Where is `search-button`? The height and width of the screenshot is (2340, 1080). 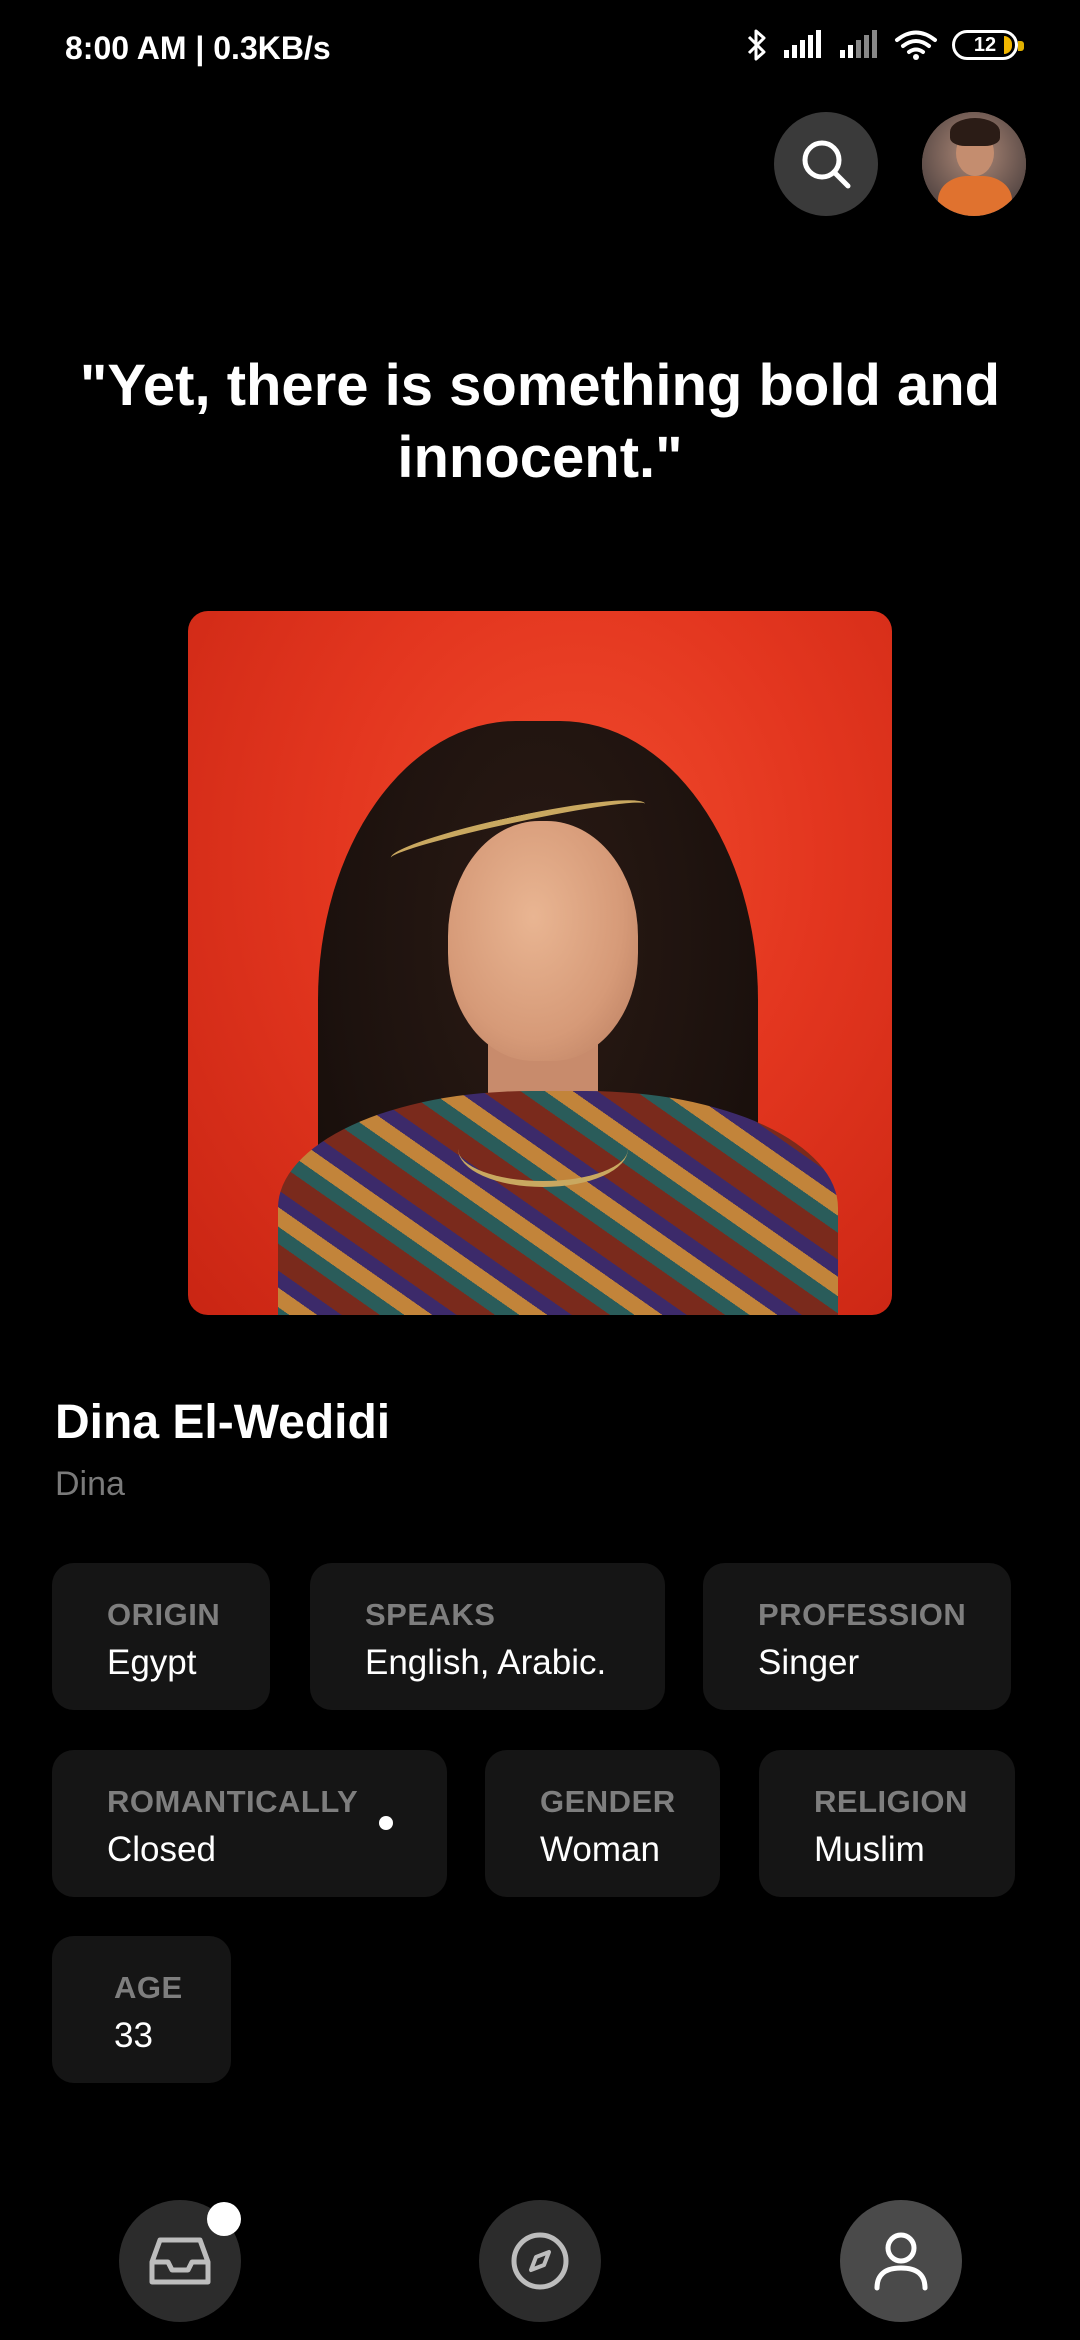 search-button is located at coordinates (826, 164).